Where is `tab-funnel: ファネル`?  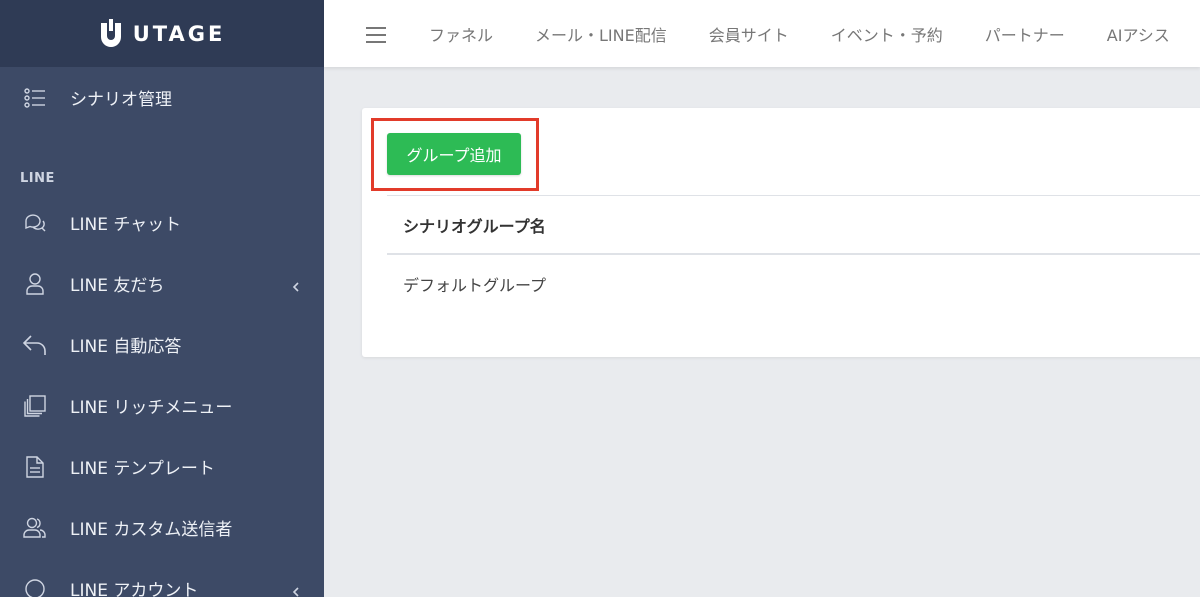 tab-funnel: ファネル is located at coordinates (461, 34).